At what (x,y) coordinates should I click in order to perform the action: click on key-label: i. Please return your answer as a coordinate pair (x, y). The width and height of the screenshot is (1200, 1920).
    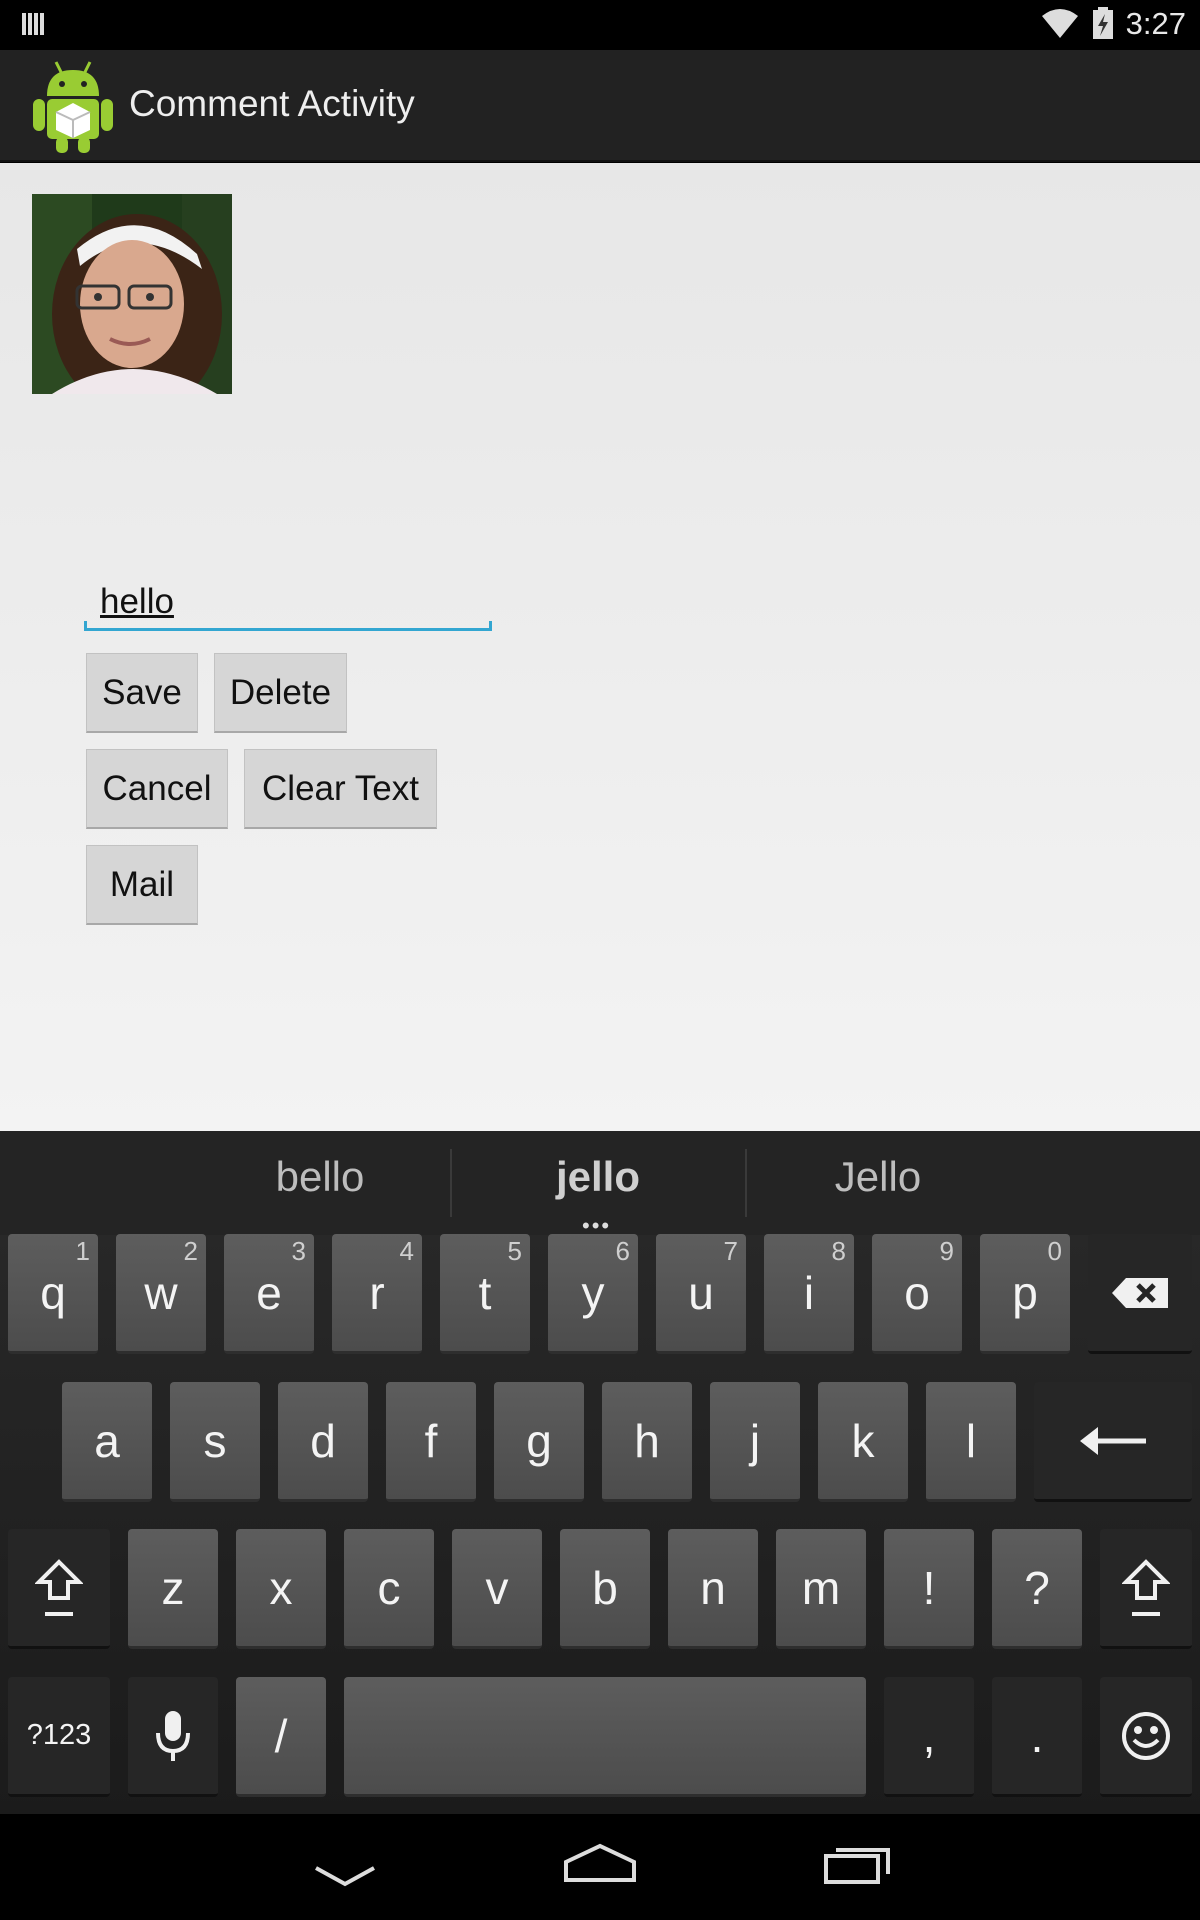
    Looking at the image, I should click on (809, 1292).